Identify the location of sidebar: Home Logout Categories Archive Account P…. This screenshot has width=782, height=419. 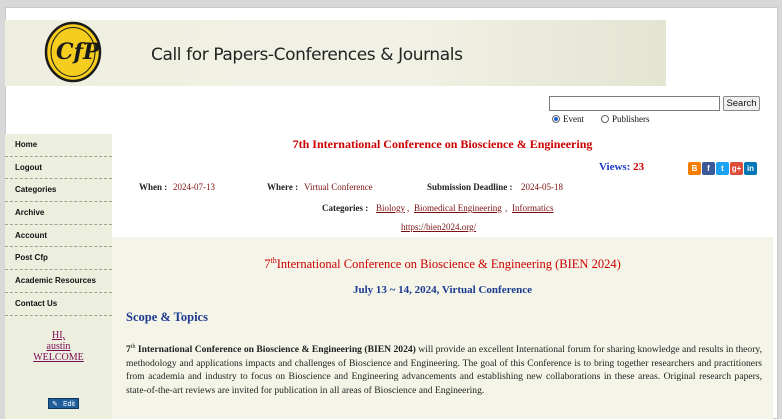
(58, 276).